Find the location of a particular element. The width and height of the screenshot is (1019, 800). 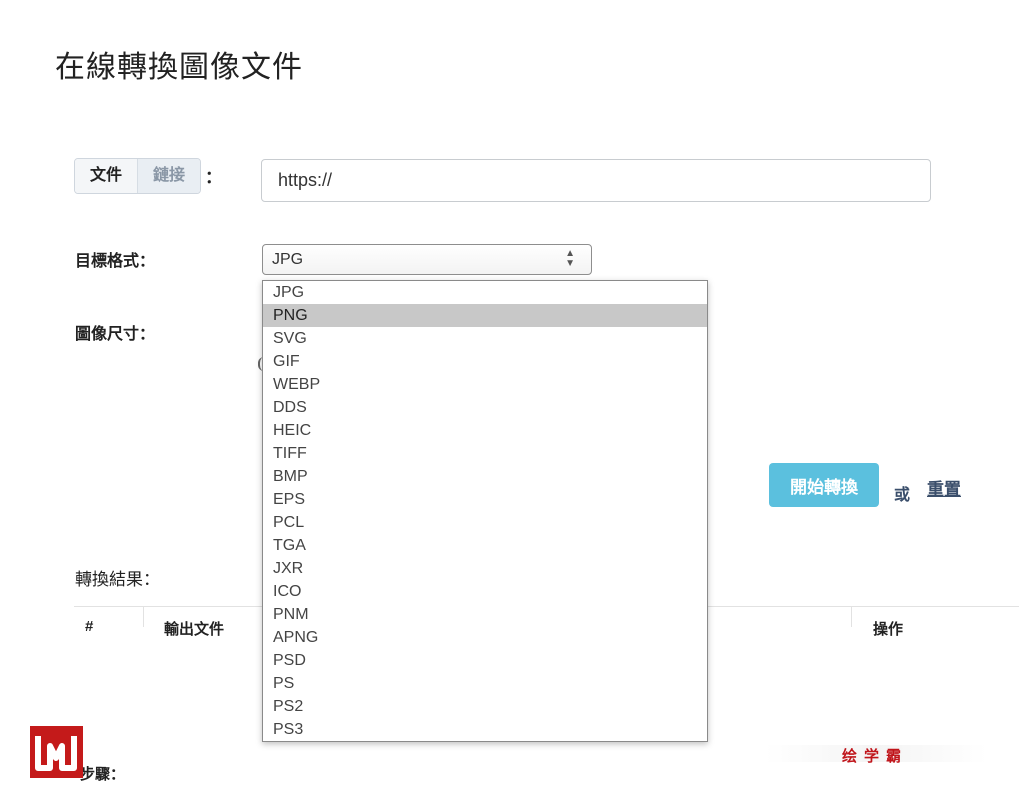

format-option-heic: HEIC is located at coordinates (485, 430).